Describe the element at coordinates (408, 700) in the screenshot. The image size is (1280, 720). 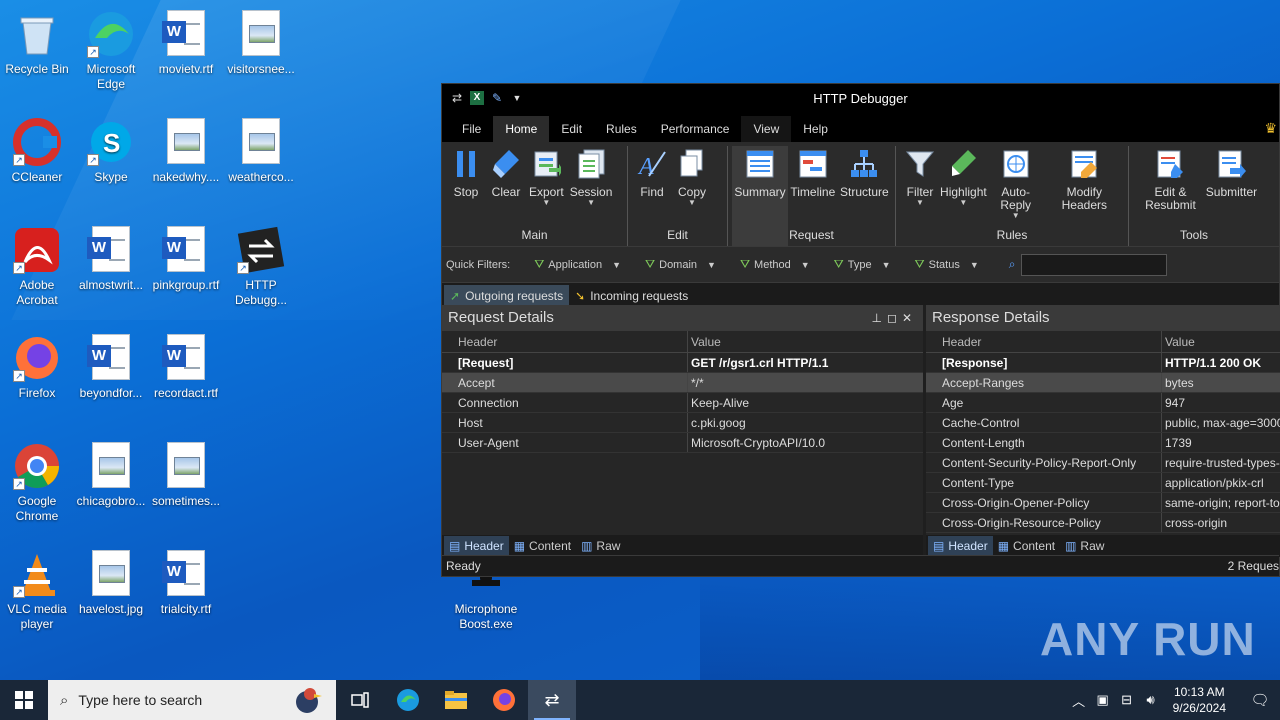
I see `taskbar-edge` at that location.